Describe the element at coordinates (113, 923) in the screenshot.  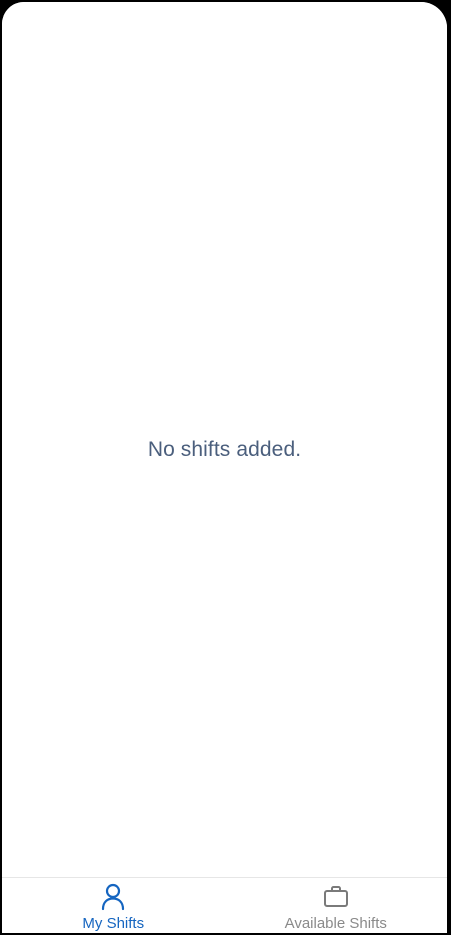
I see `tab-my-shifts-label: My Shifts` at that location.